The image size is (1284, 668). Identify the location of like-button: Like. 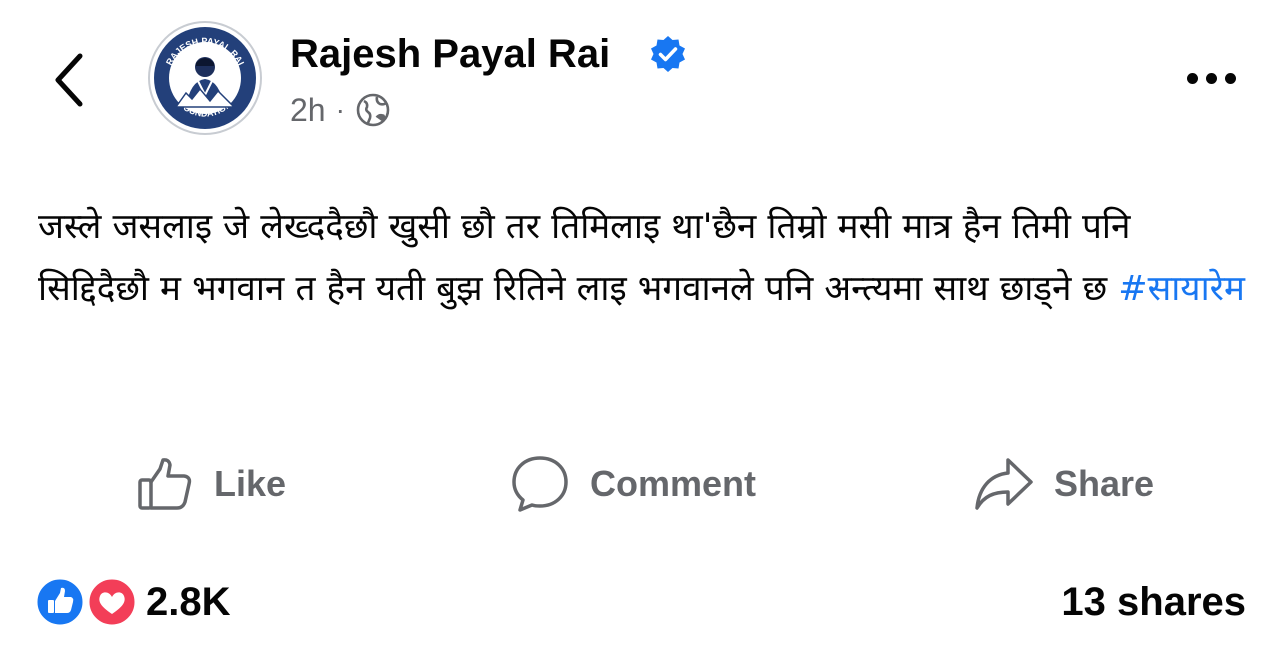
(211, 484).